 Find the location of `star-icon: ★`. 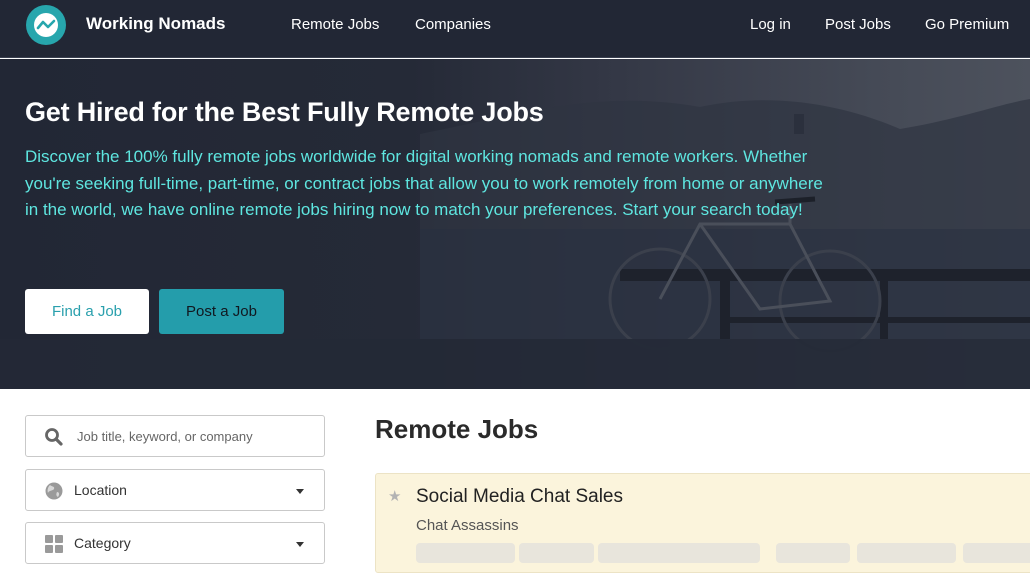

star-icon: ★ is located at coordinates (394, 496).